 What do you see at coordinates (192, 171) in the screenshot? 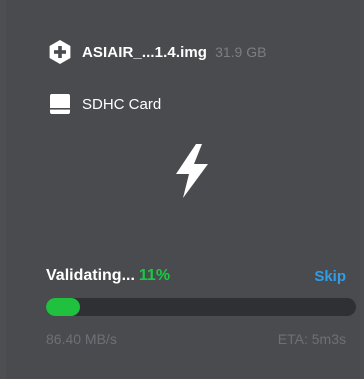
I see `lightning-icon` at bounding box center [192, 171].